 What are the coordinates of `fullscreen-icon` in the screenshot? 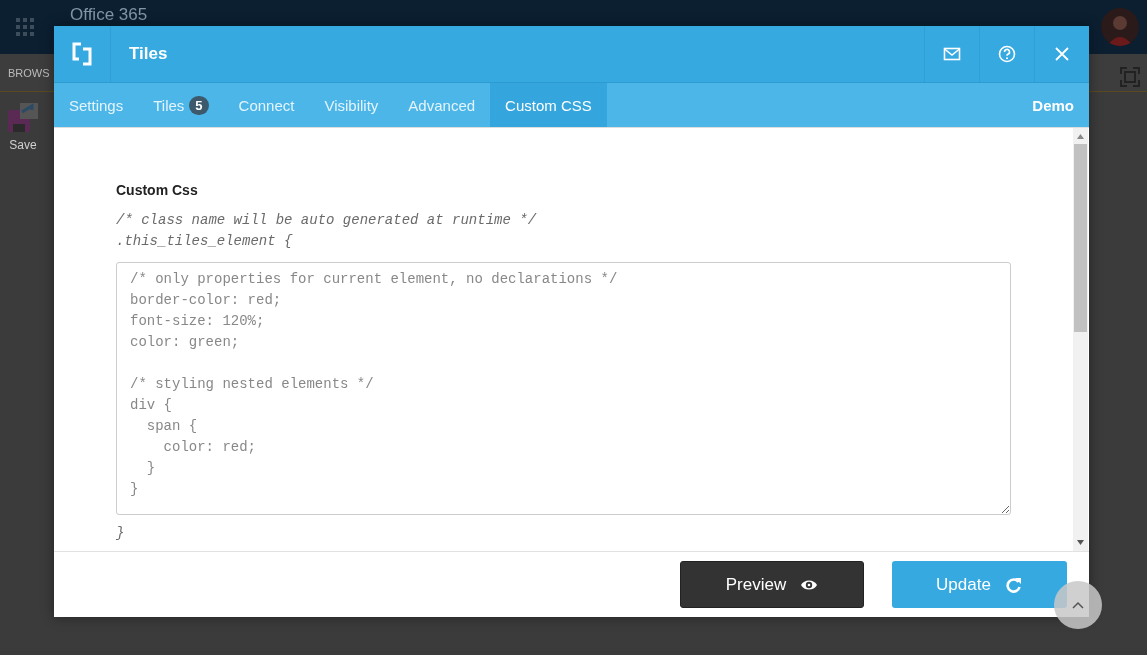 It's located at (1130, 77).